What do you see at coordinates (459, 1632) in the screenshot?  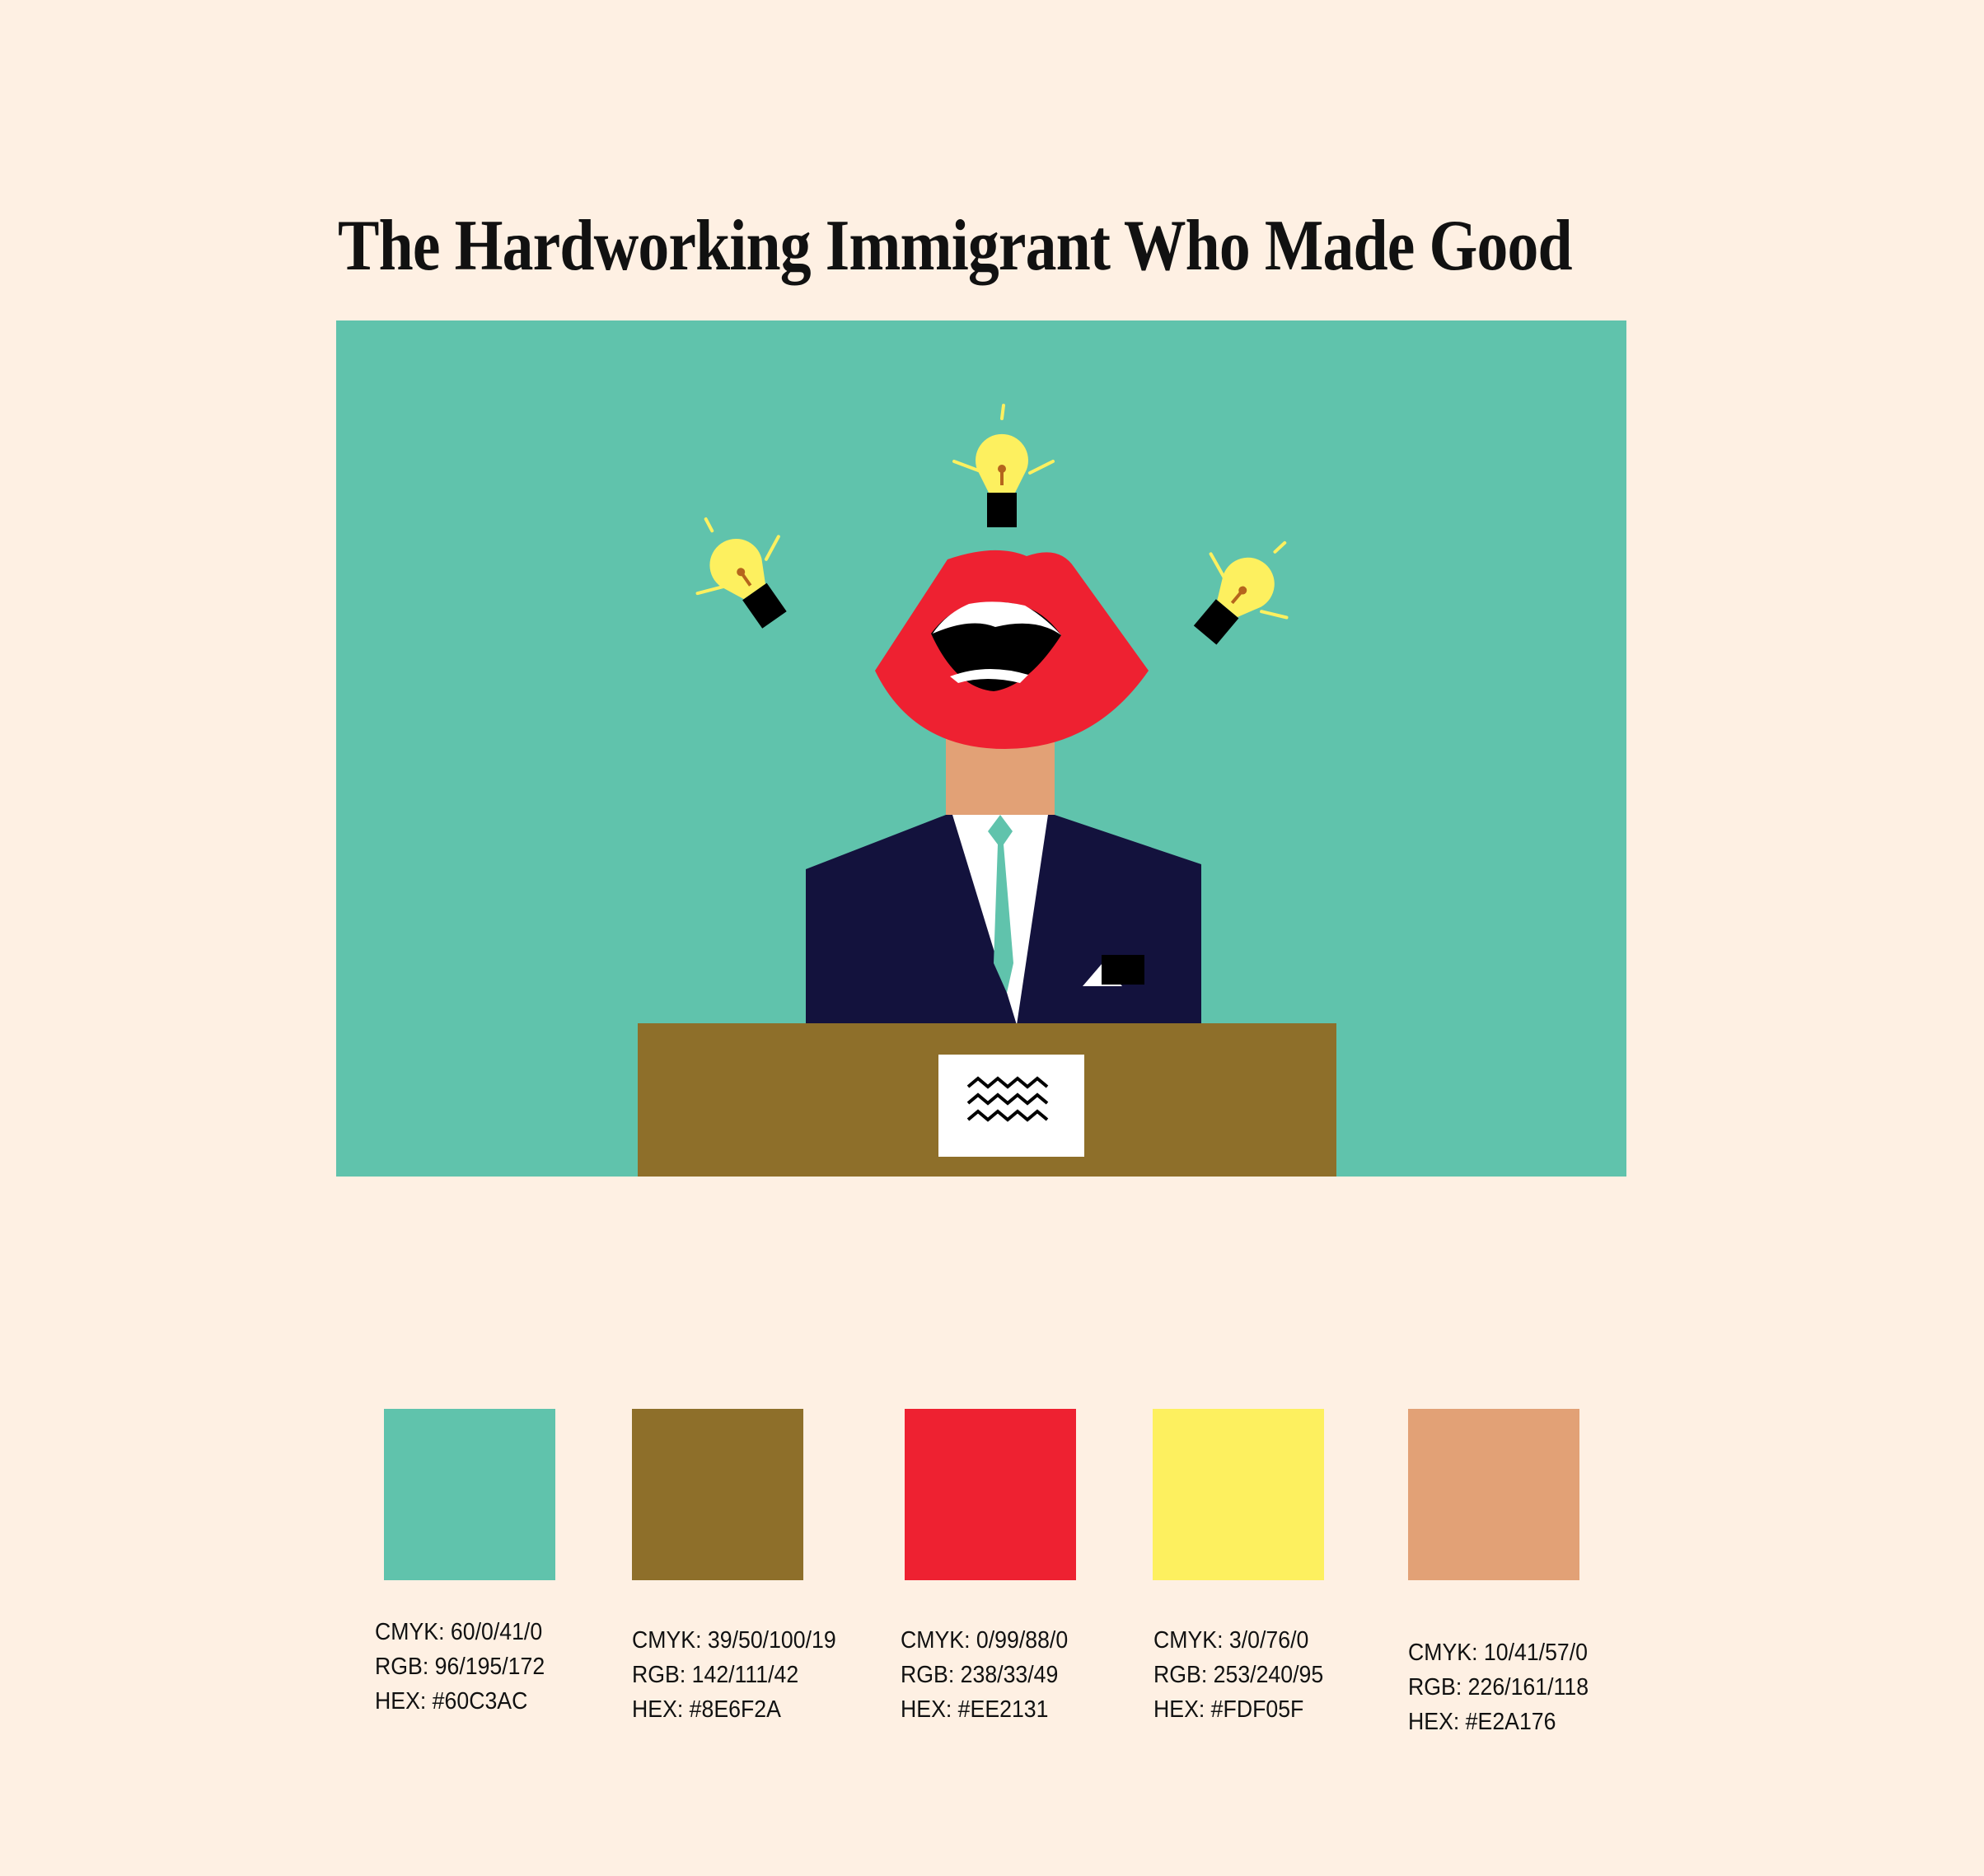 I see `cmyk-value: CMYK: 60/0/41/0` at bounding box center [459, 1632].